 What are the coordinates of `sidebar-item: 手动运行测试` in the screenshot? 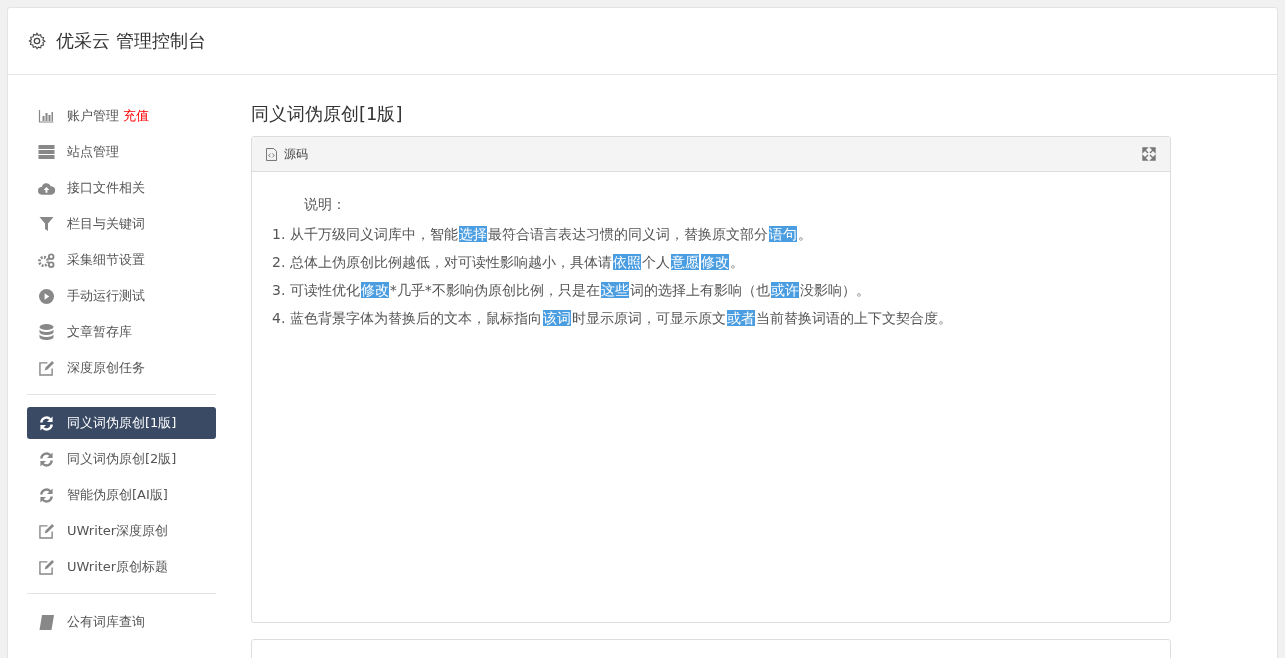 It's located at (121, 296).